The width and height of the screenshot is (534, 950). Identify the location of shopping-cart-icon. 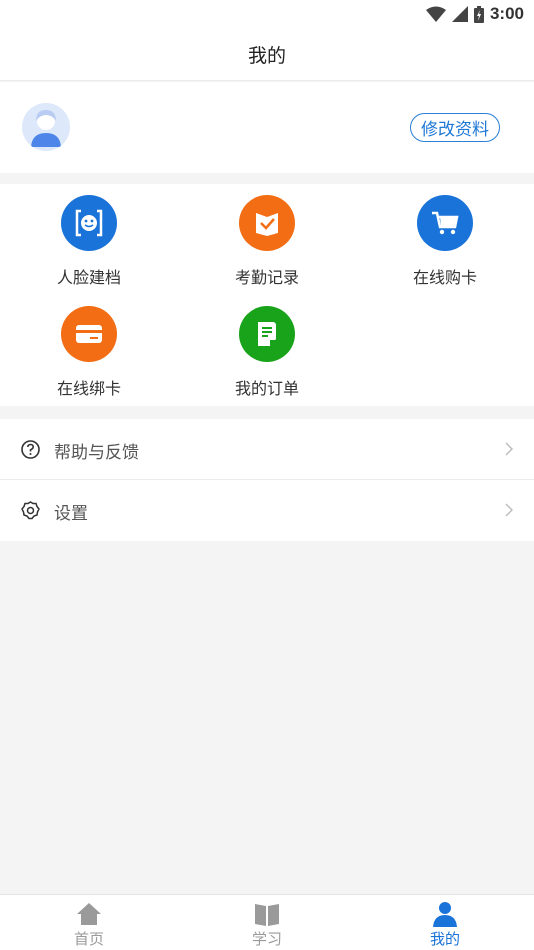
(445, 223).